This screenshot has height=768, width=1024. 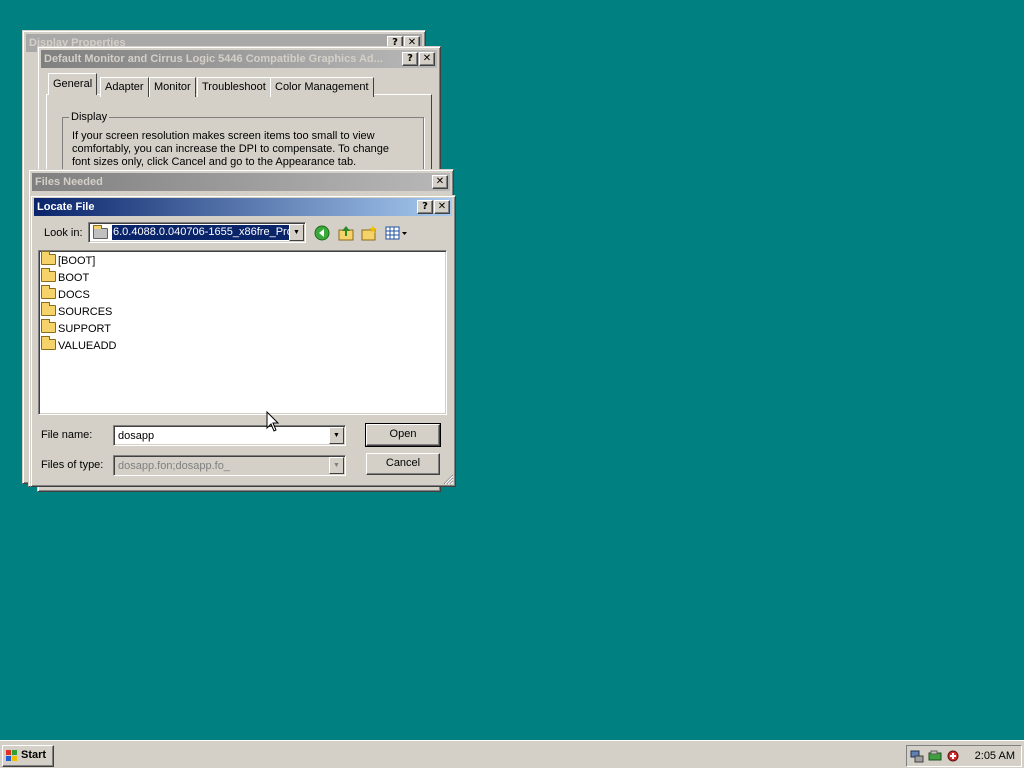 I want to click on list-item: SOURCES, so click(x=77, y=311).